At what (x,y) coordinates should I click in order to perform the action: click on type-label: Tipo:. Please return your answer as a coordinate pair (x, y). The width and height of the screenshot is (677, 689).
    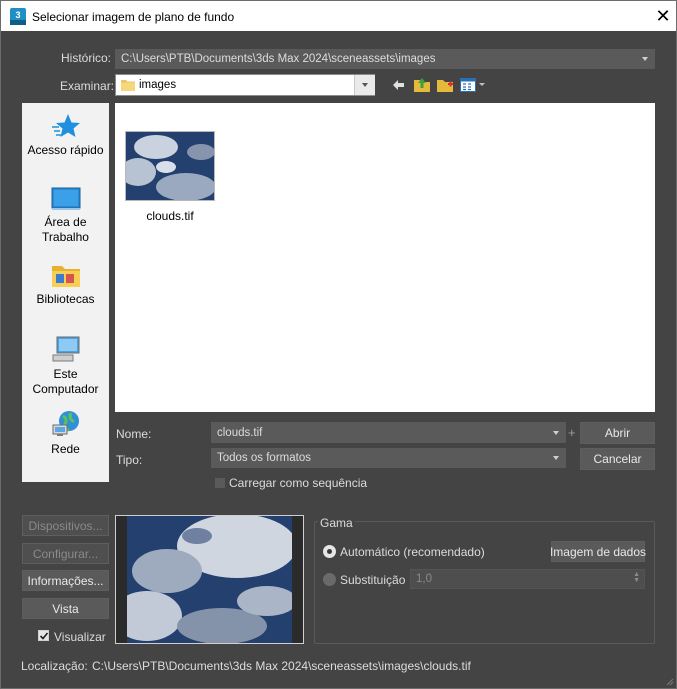
    Looking at the image, I should click on (129, 460).